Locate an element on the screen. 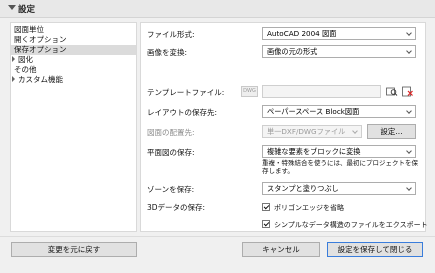 This screenshot has height=273, width=435. sidebar-item-drawing-units: 図面単位 is located at coordinates (73, 30).